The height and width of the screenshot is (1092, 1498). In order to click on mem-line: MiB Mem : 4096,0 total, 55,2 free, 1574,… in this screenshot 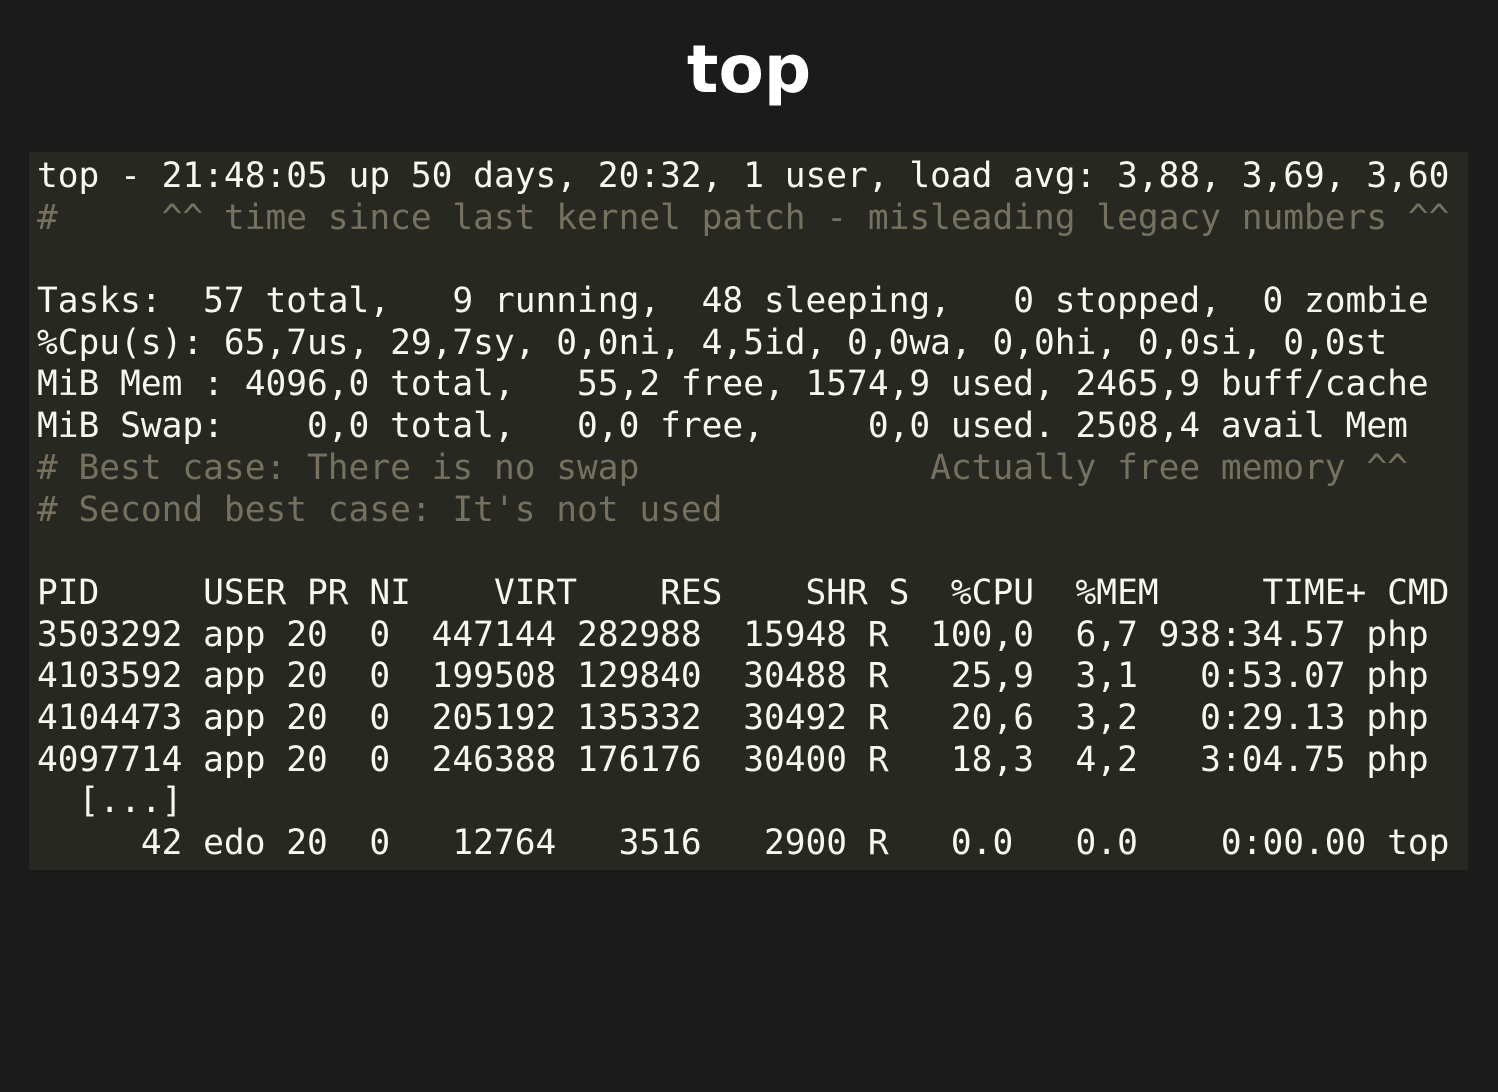, I will do `click(733, 384)`.